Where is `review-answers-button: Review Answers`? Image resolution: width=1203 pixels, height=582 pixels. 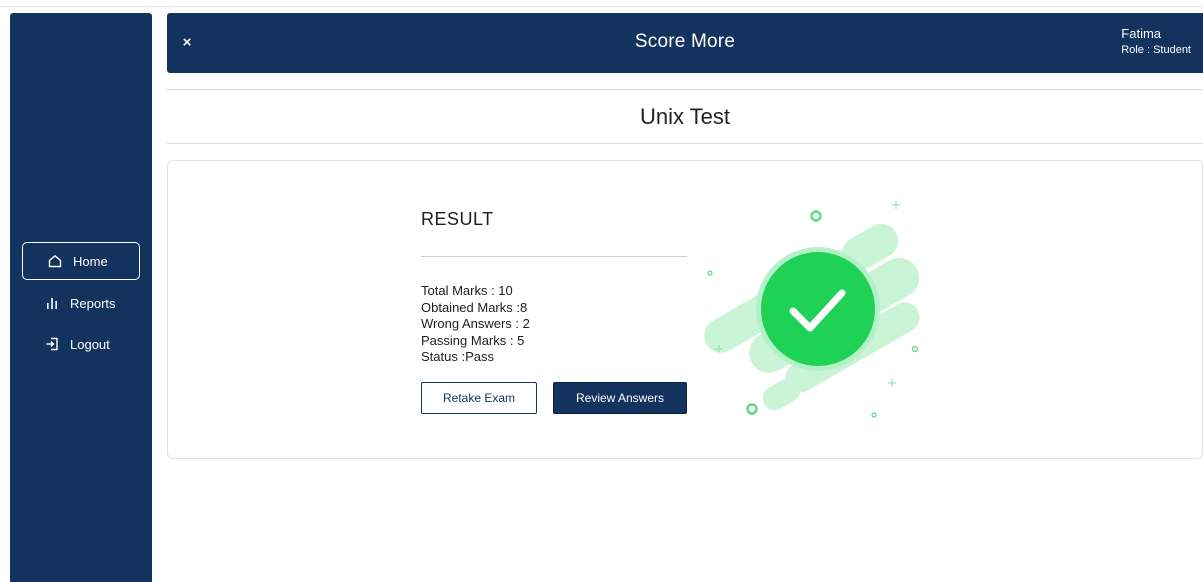 review-answers-button: Review Answers is located at coordinates (620, 398).